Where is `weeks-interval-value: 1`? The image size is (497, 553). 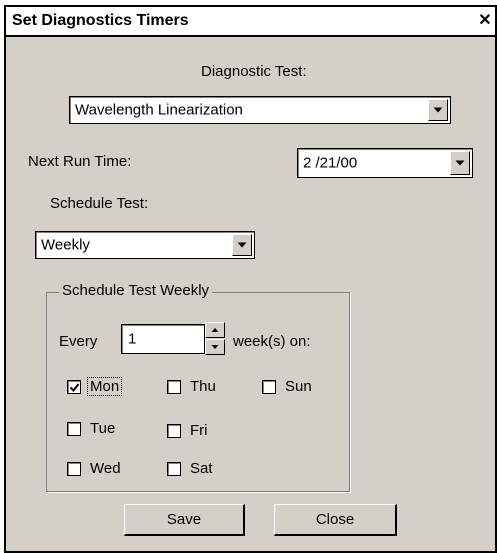 weeks-interval-value: 1 is located at coordinates (132, 339).